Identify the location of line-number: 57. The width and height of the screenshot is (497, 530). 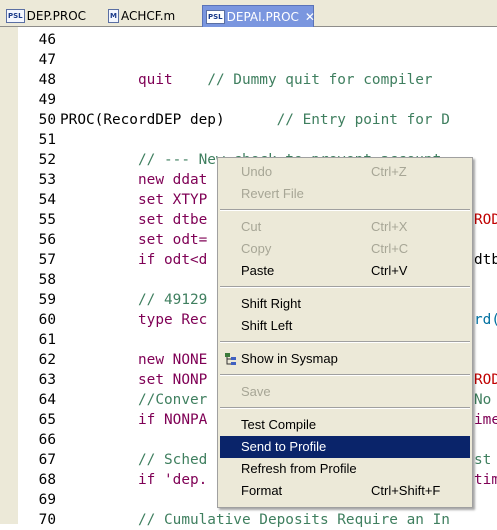
(47, 260).